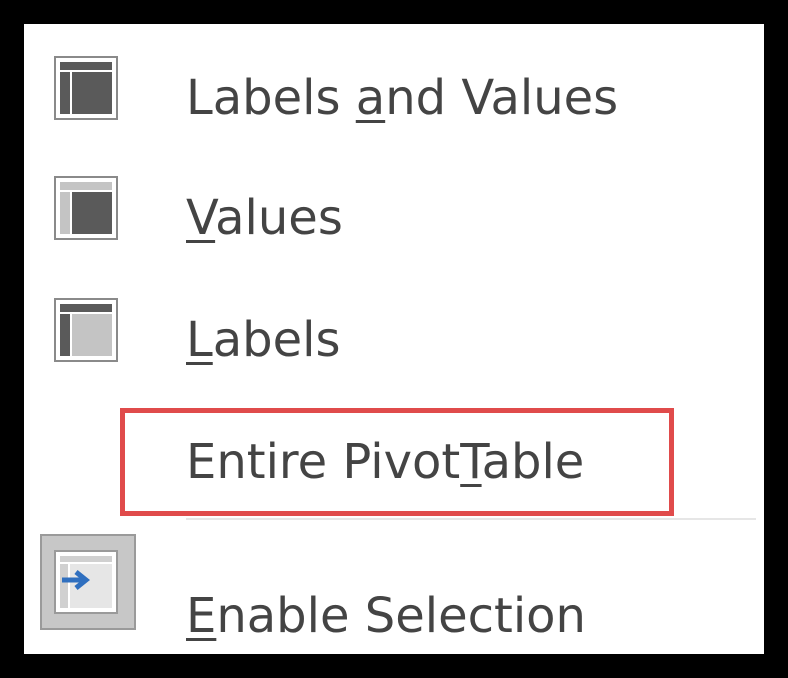  Describe the element at coordinates (201, 218) in the screenshot. I see `accelerator-key: V` at that location.